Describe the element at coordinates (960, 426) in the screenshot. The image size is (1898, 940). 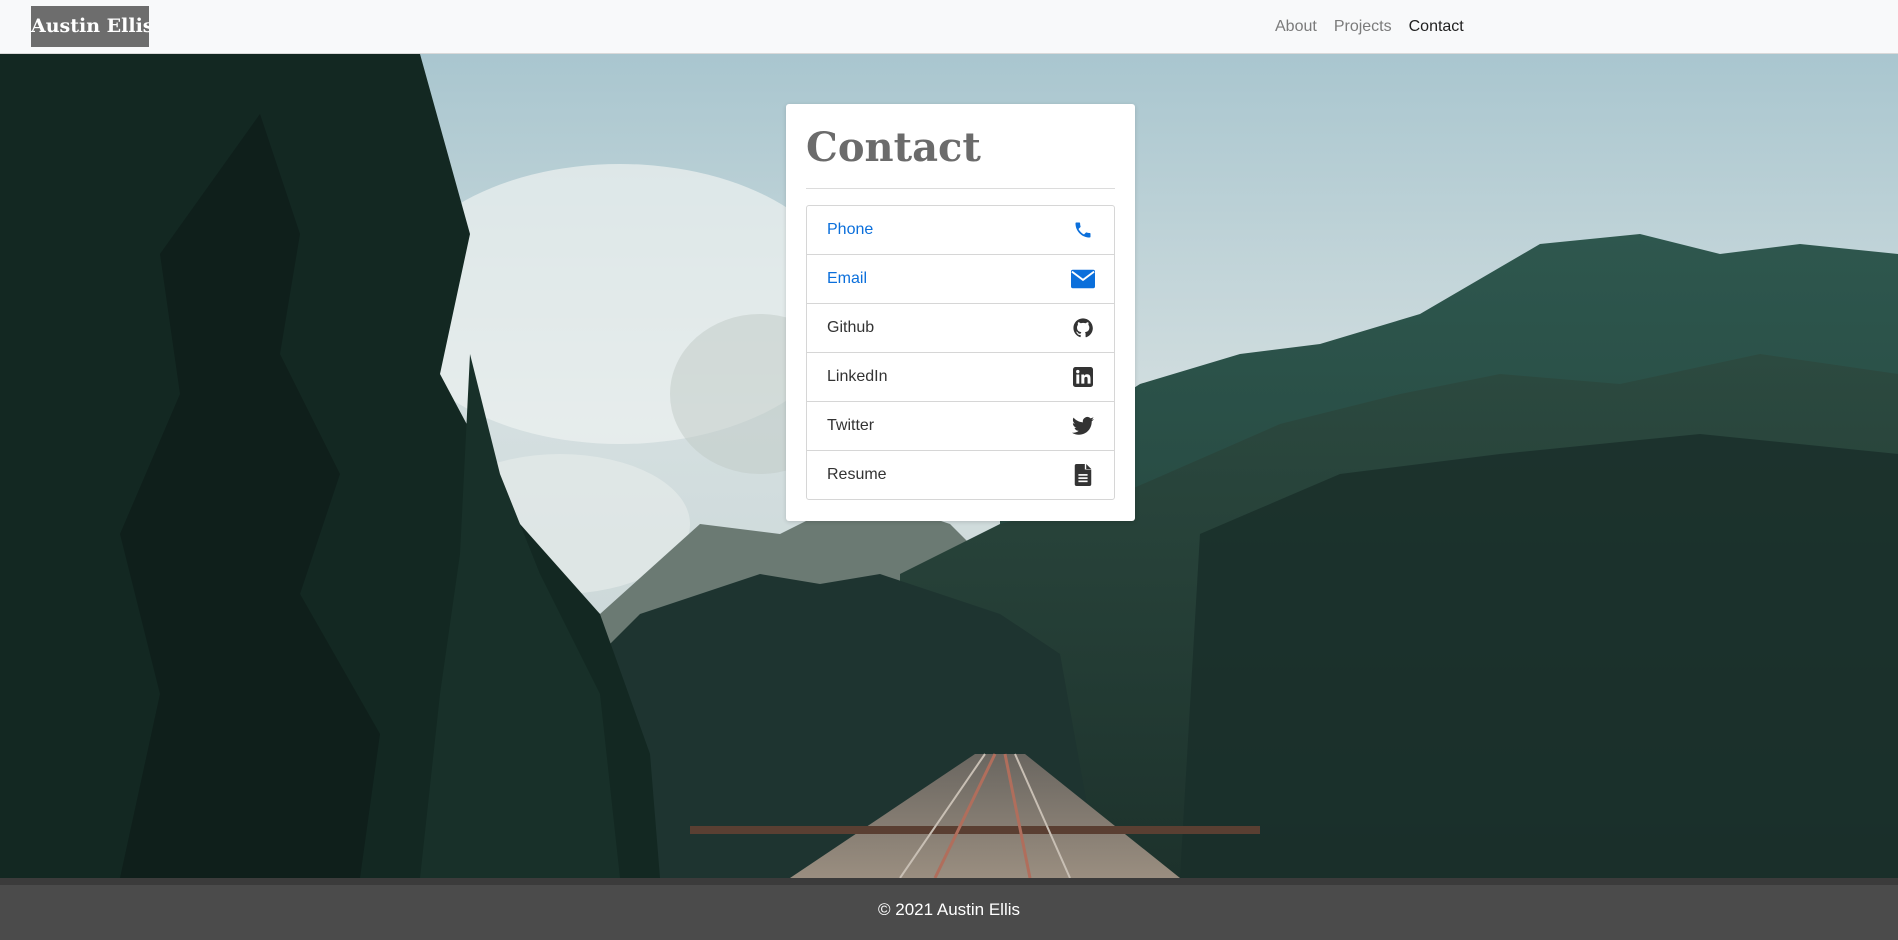
I see `contact-item-twitter: Twitter` at that location.